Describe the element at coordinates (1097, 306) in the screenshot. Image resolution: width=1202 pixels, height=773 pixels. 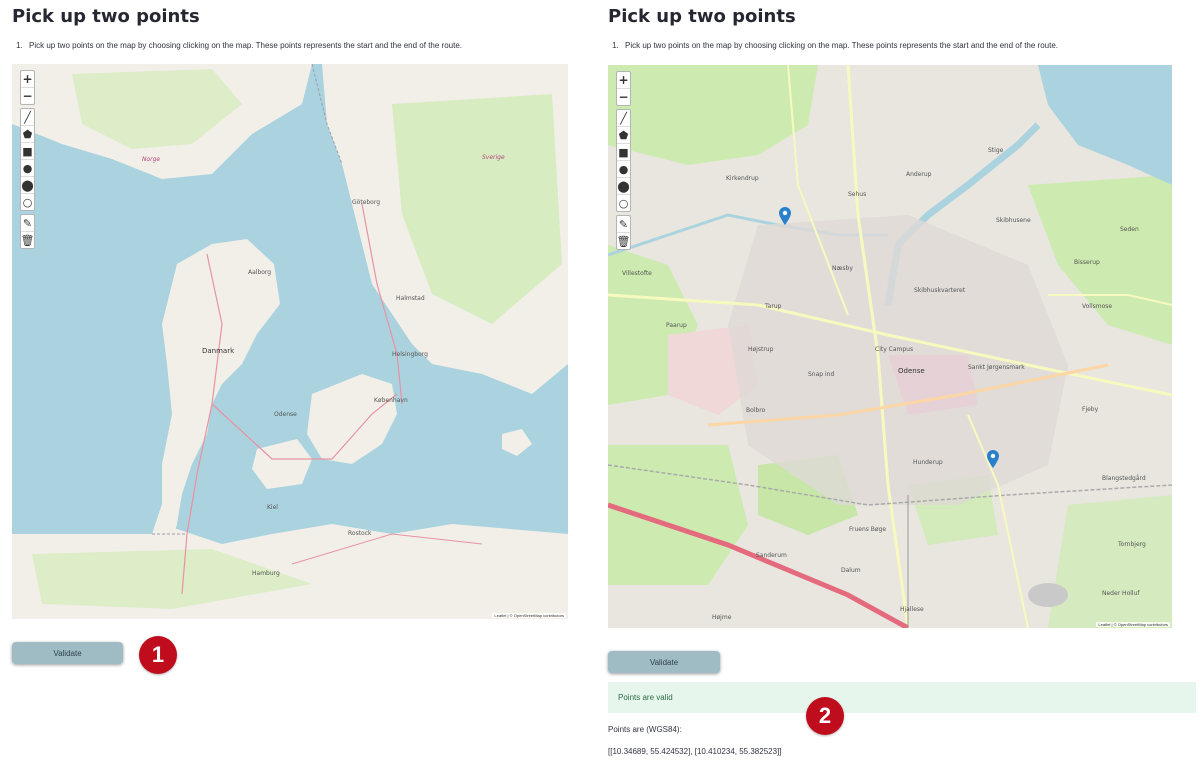
I see `map-label-vollsmose: Vollsmose` at that location.